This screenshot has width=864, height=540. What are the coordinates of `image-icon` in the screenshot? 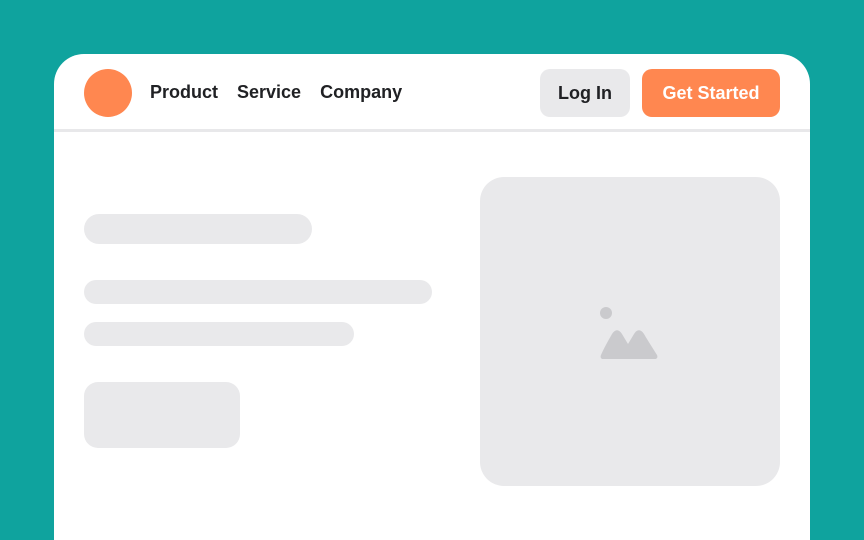 It's located at (629, 333).